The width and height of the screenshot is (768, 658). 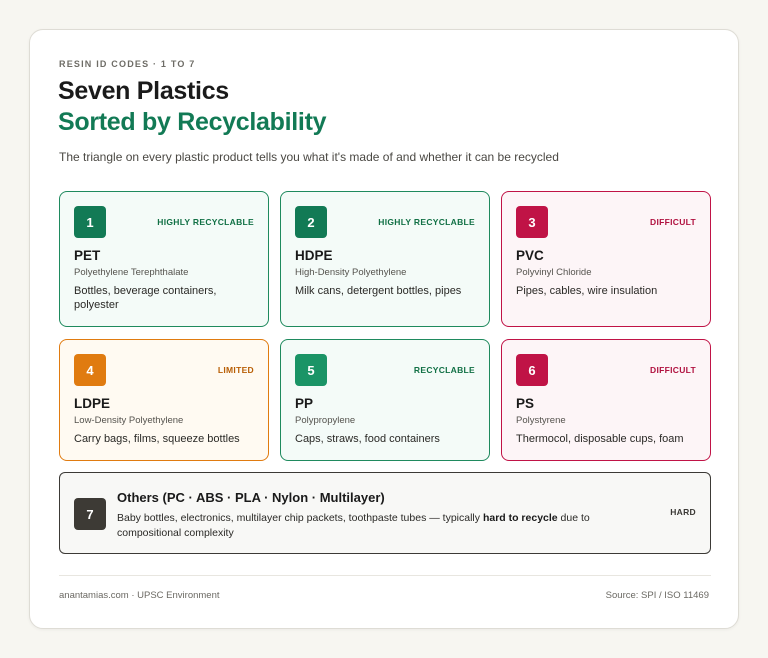 I want to click on plastic-uses: Carry bags, films, squeeze bottles, so click(x=157, y=439).